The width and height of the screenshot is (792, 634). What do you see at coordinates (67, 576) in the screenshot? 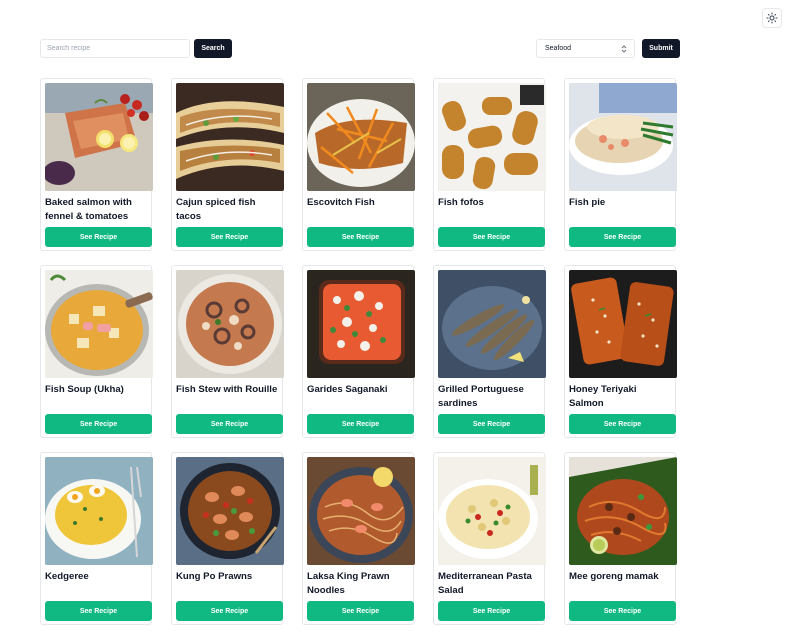
I see `recipe-title: Kedgeree` at bounding box center [67, 576].